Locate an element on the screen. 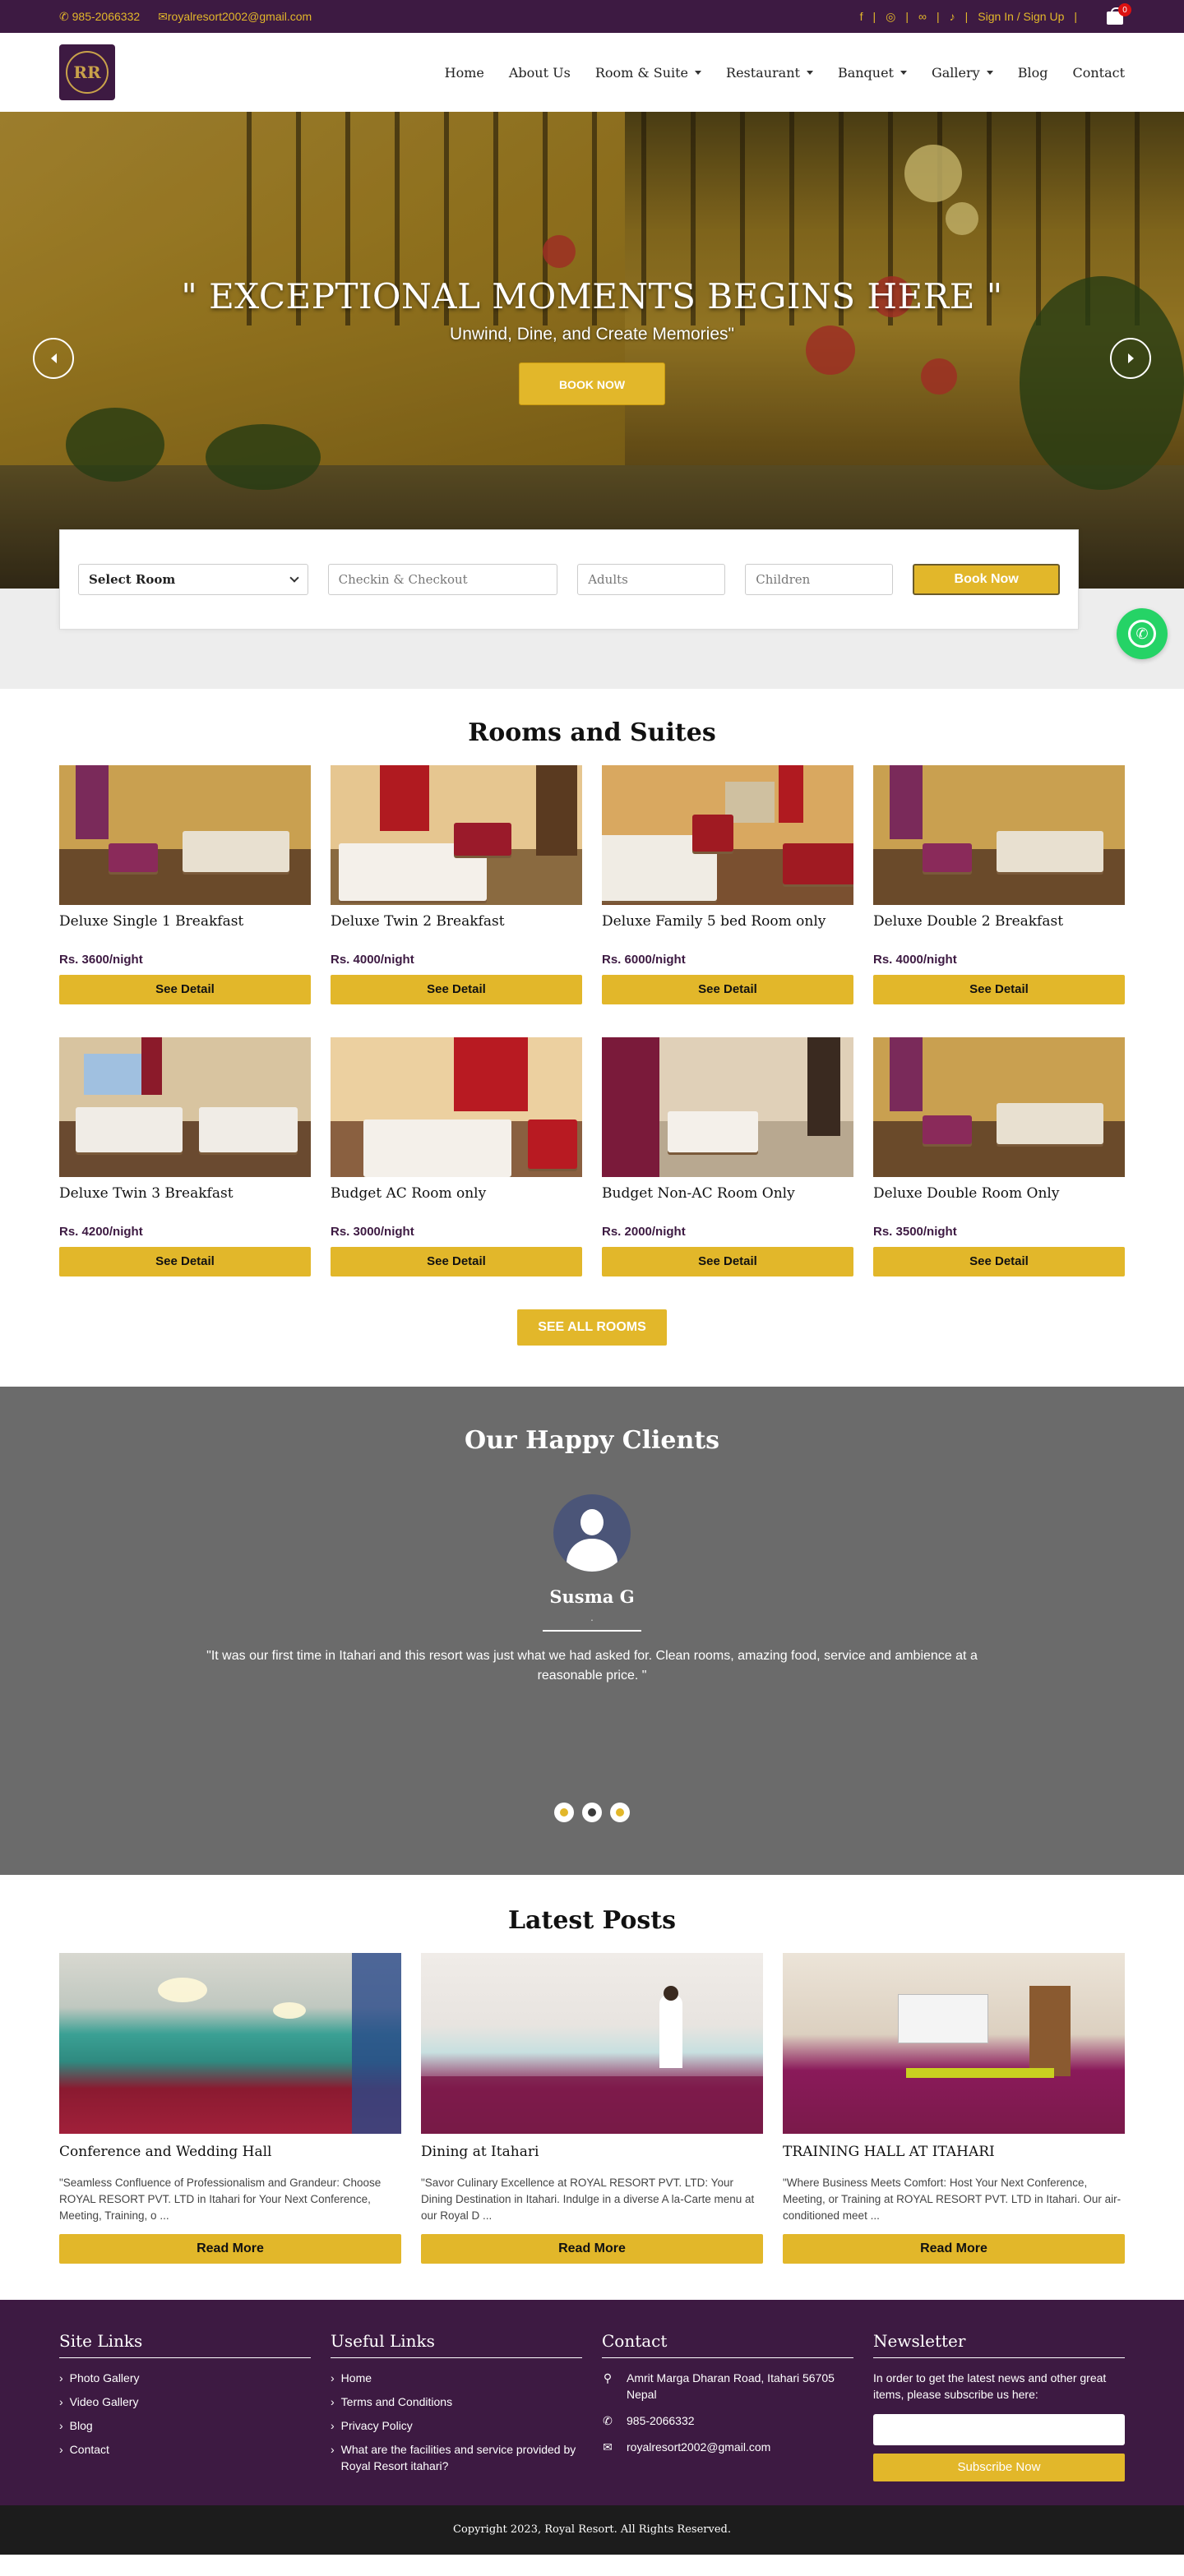 This screenshot has width=1184, height=2576. footer-link-label: Blog is located at coordinates (81, 2426).